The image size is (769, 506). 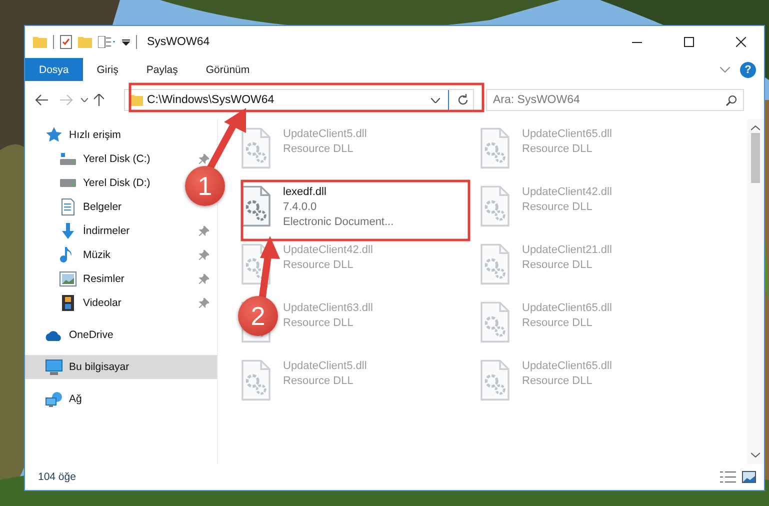 I want to click on ribbon-tab: Görünüm, so click(x=228, y=69).